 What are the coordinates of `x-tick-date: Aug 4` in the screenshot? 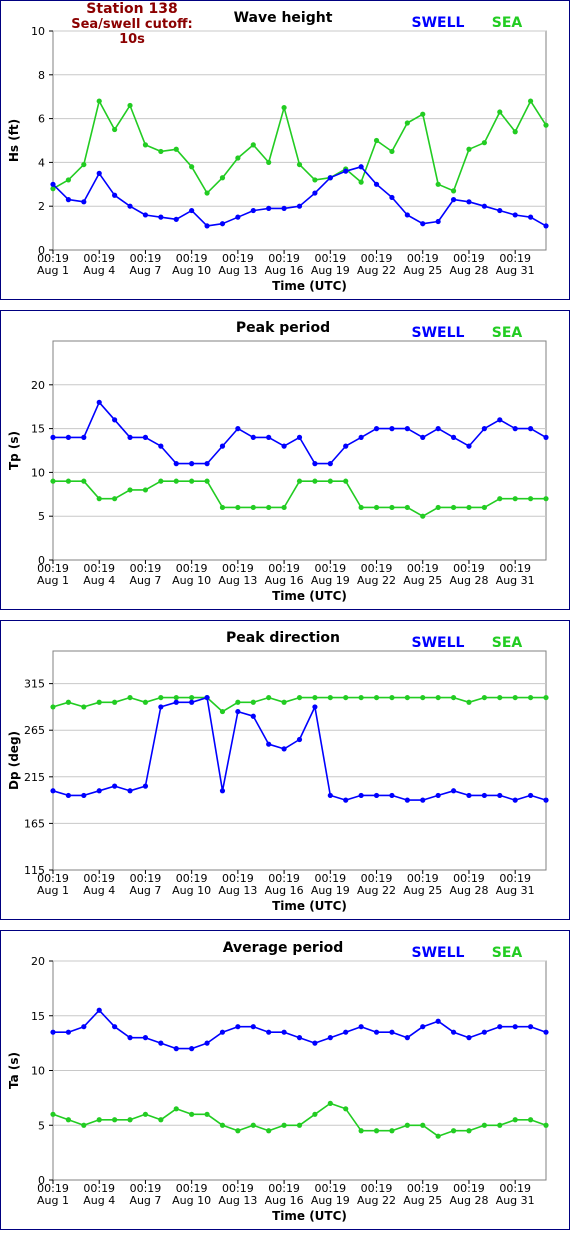 It's located at (99, 890).